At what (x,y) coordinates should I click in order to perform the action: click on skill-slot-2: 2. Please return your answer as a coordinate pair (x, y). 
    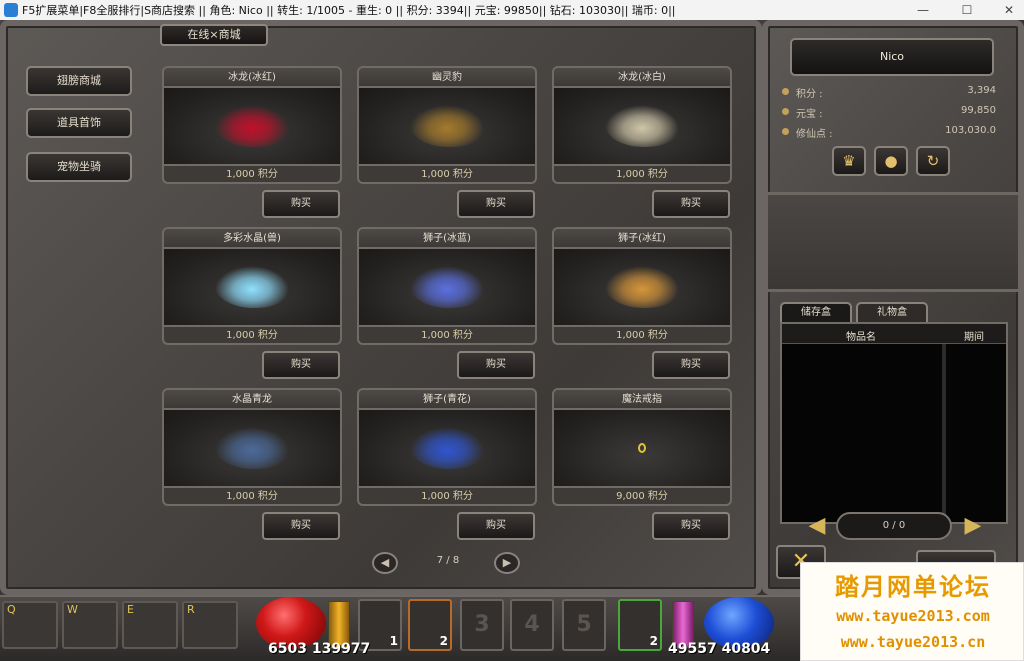
    Looking at the image, I should click on (430, 625).